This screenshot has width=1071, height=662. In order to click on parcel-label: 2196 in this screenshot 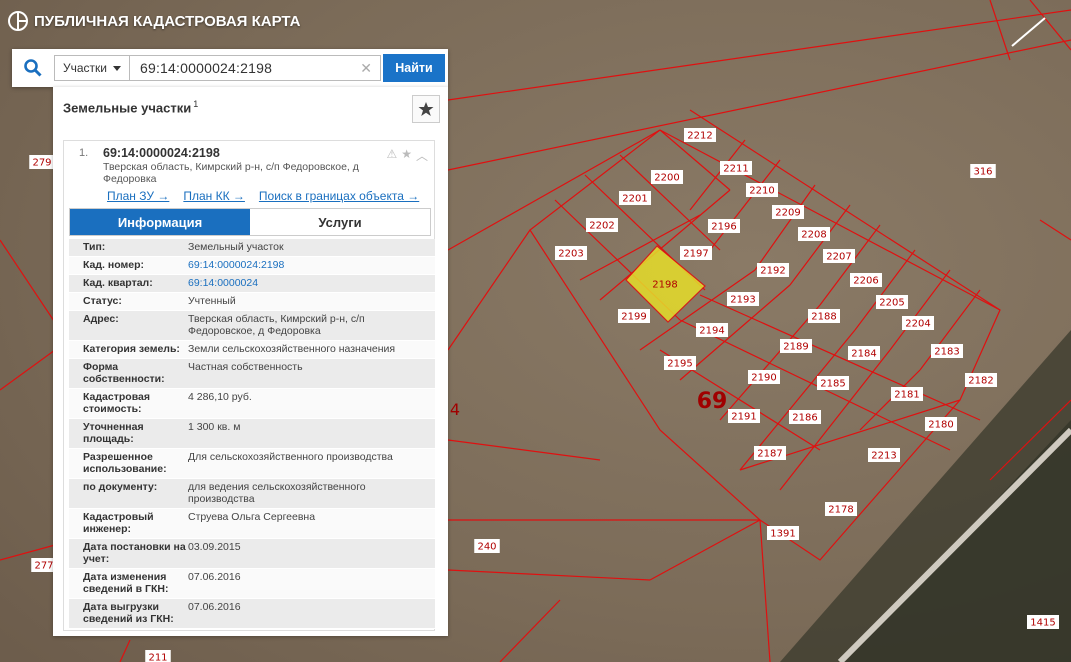, I will do `click(723, 227)`.